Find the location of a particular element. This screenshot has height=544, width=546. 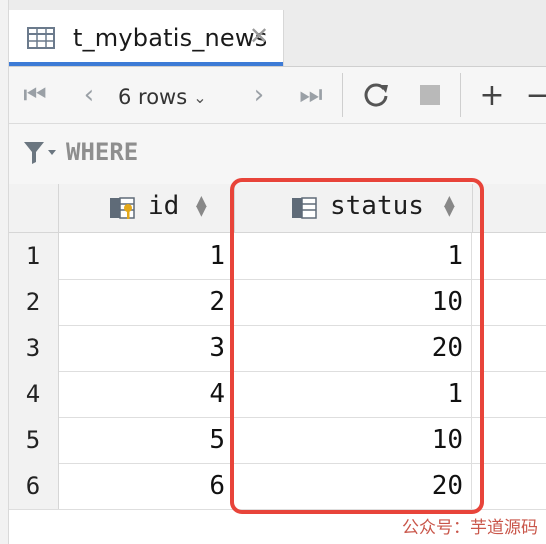

filter-bar: WHERE is located at coordinates (277, 154).